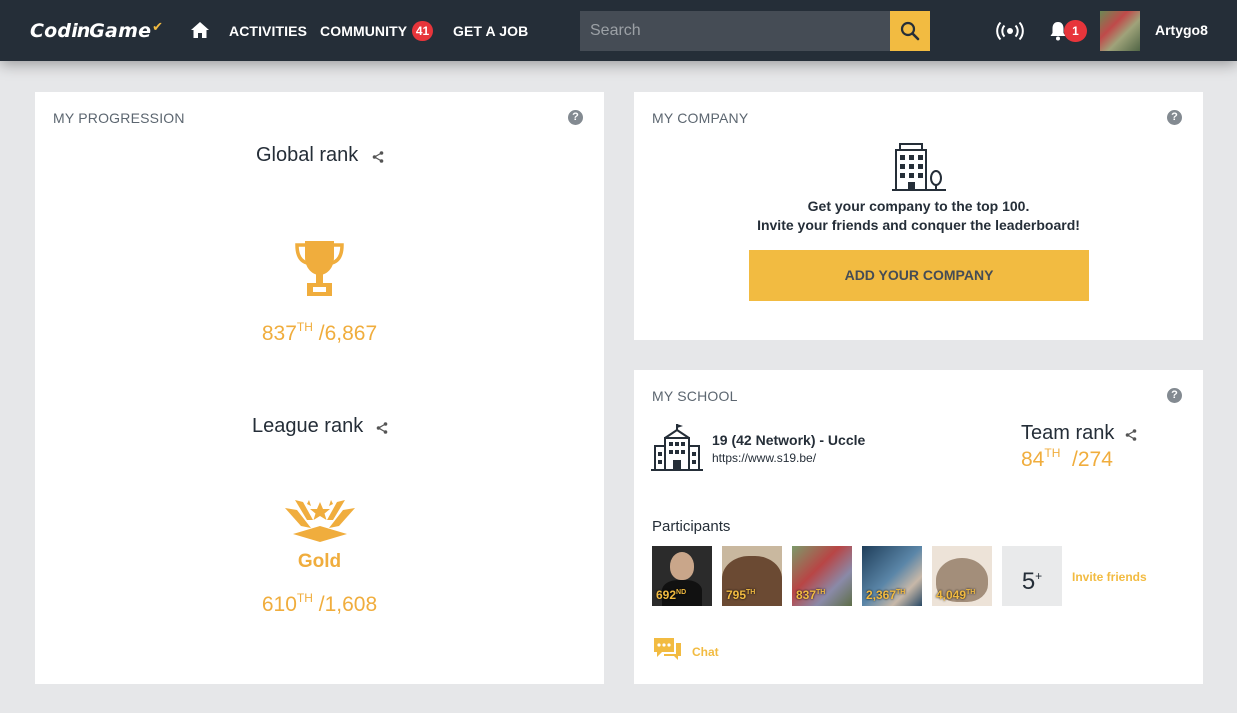  What do you see at coordinates (308, 426) in the screenshot?
I see `league-rank-title: League rank` at bounding box center [308, 426].